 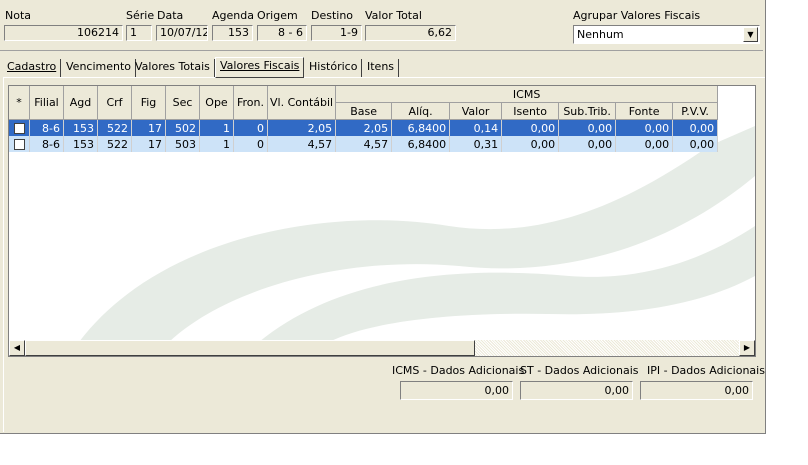 I want to click on col-header: Alíq., so click(x=421, y=111).